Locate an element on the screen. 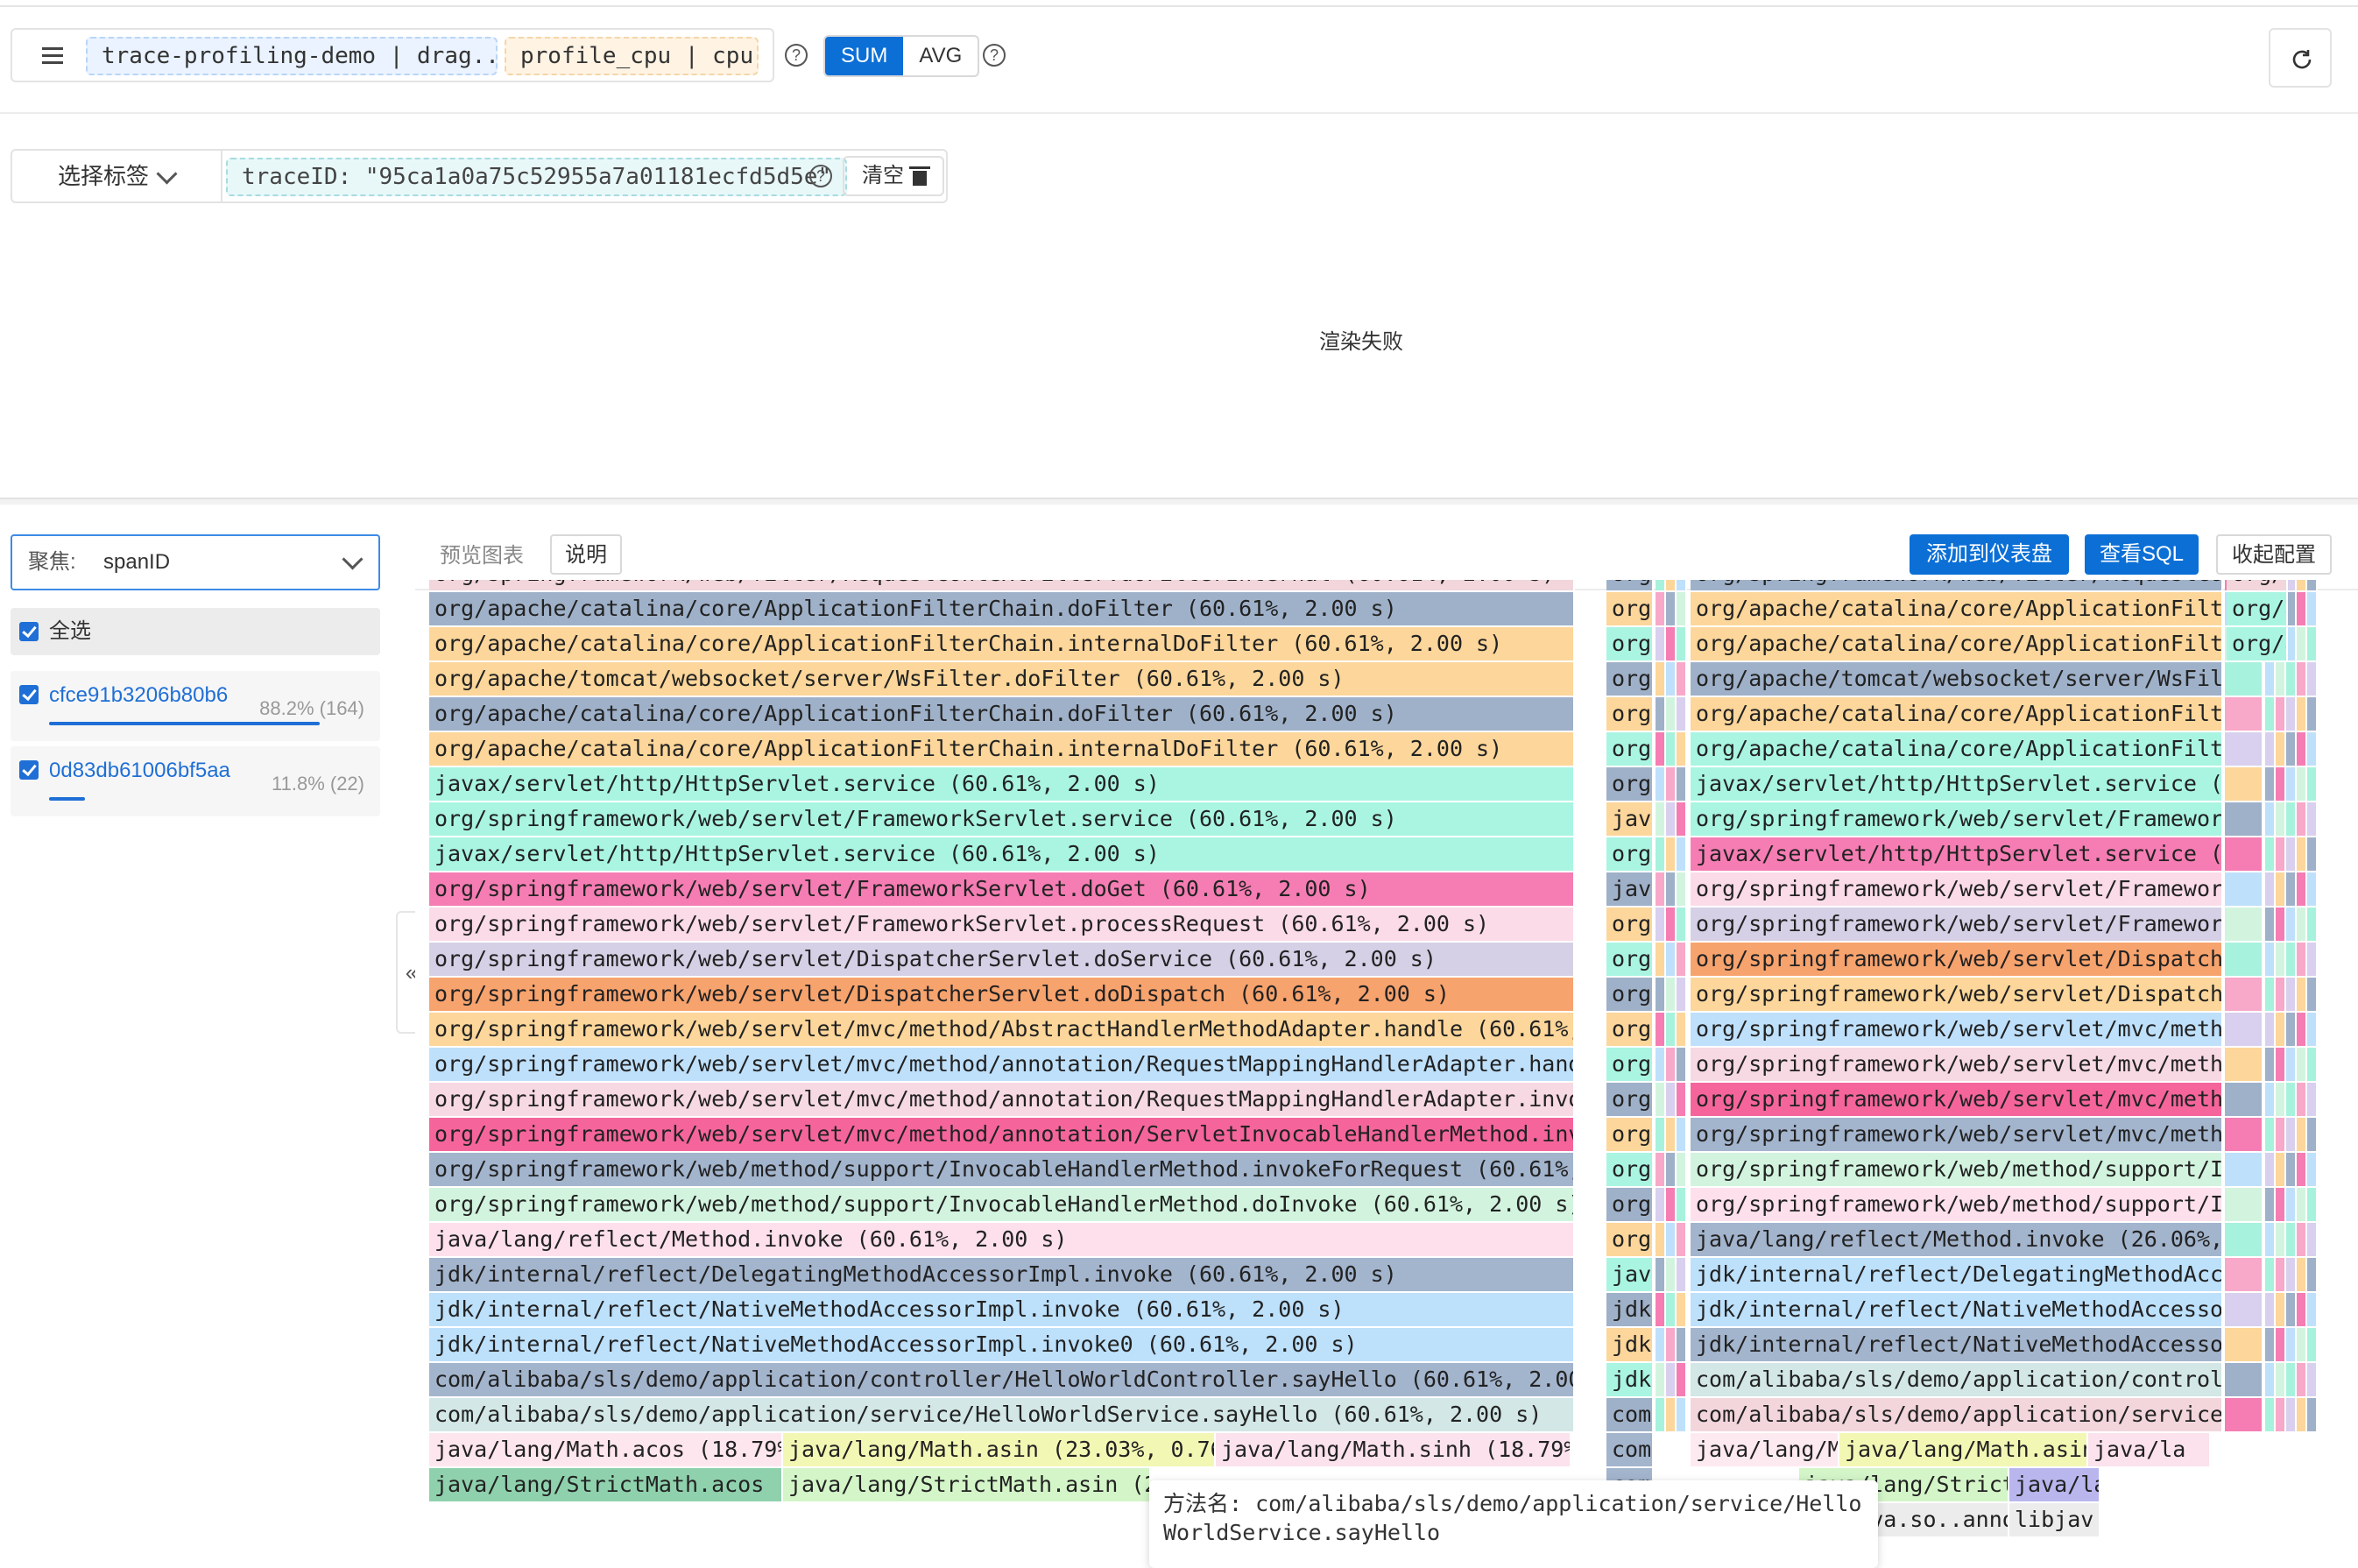  help-icon: ? is located at coordinates (796, 55).